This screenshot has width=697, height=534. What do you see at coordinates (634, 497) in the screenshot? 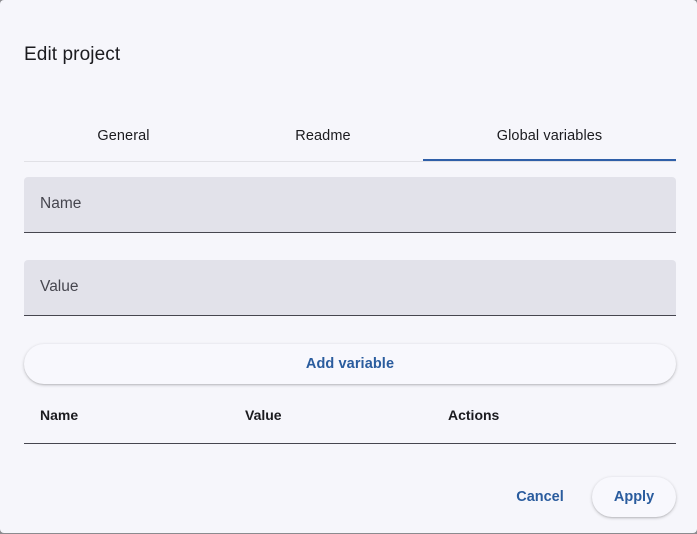
I see `apply-button: Apply` at bounding box center [634, 497].